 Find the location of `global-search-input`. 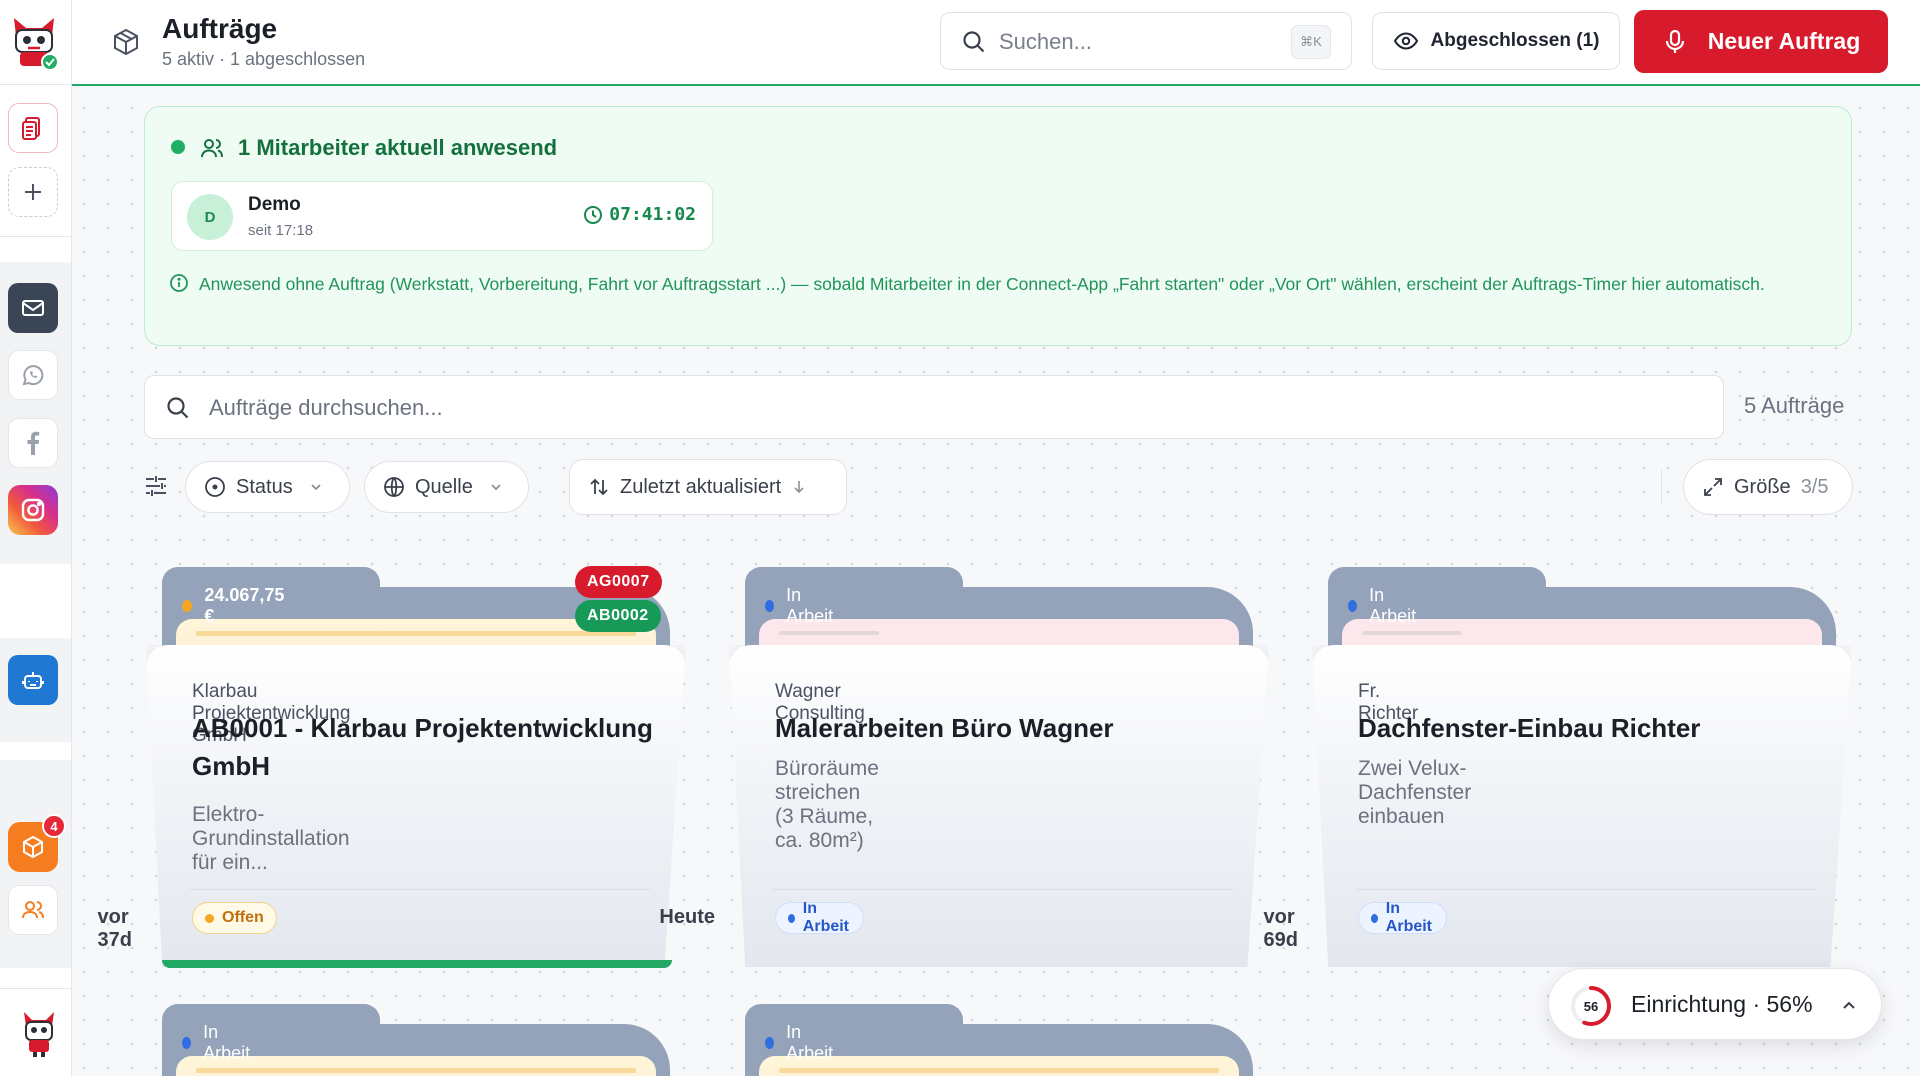

global-search-input is located at coordinates (1129, 42).